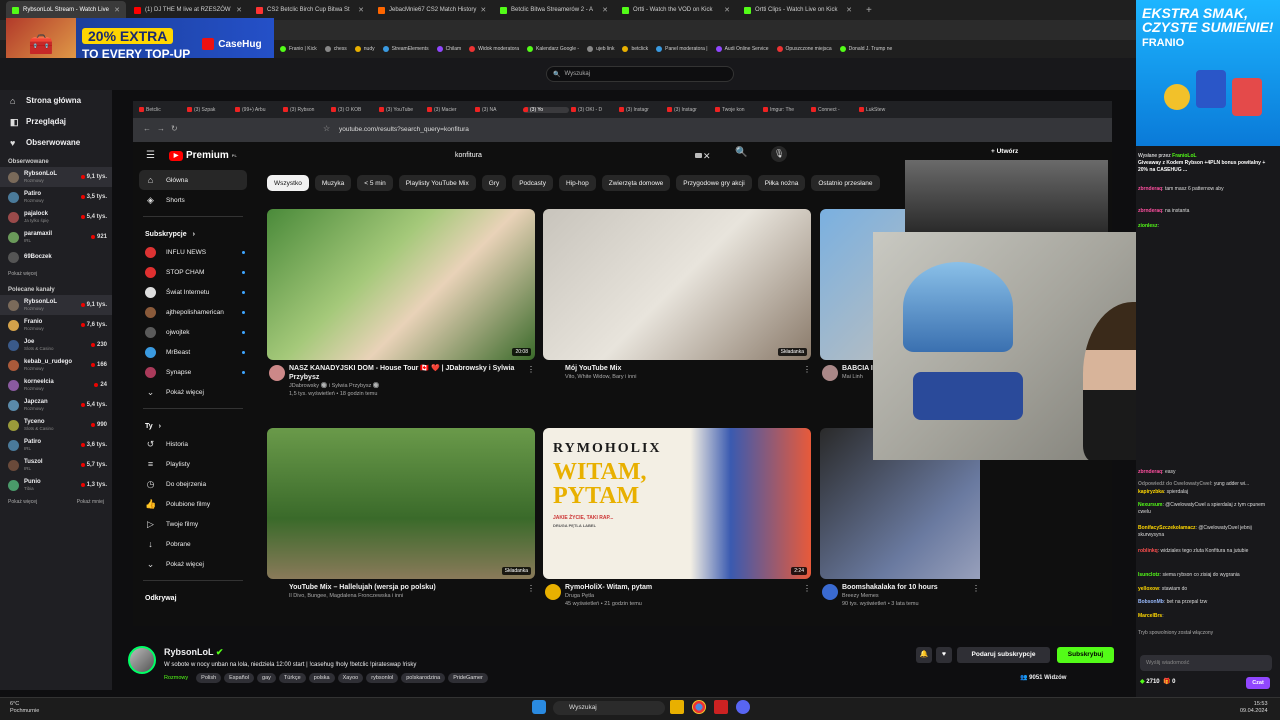 This screenshot has width=1280, height=720. Describe the element at coordinates (193, 252) in the screenshot. I see `subscription-item: INFLU NEWS` at that location.